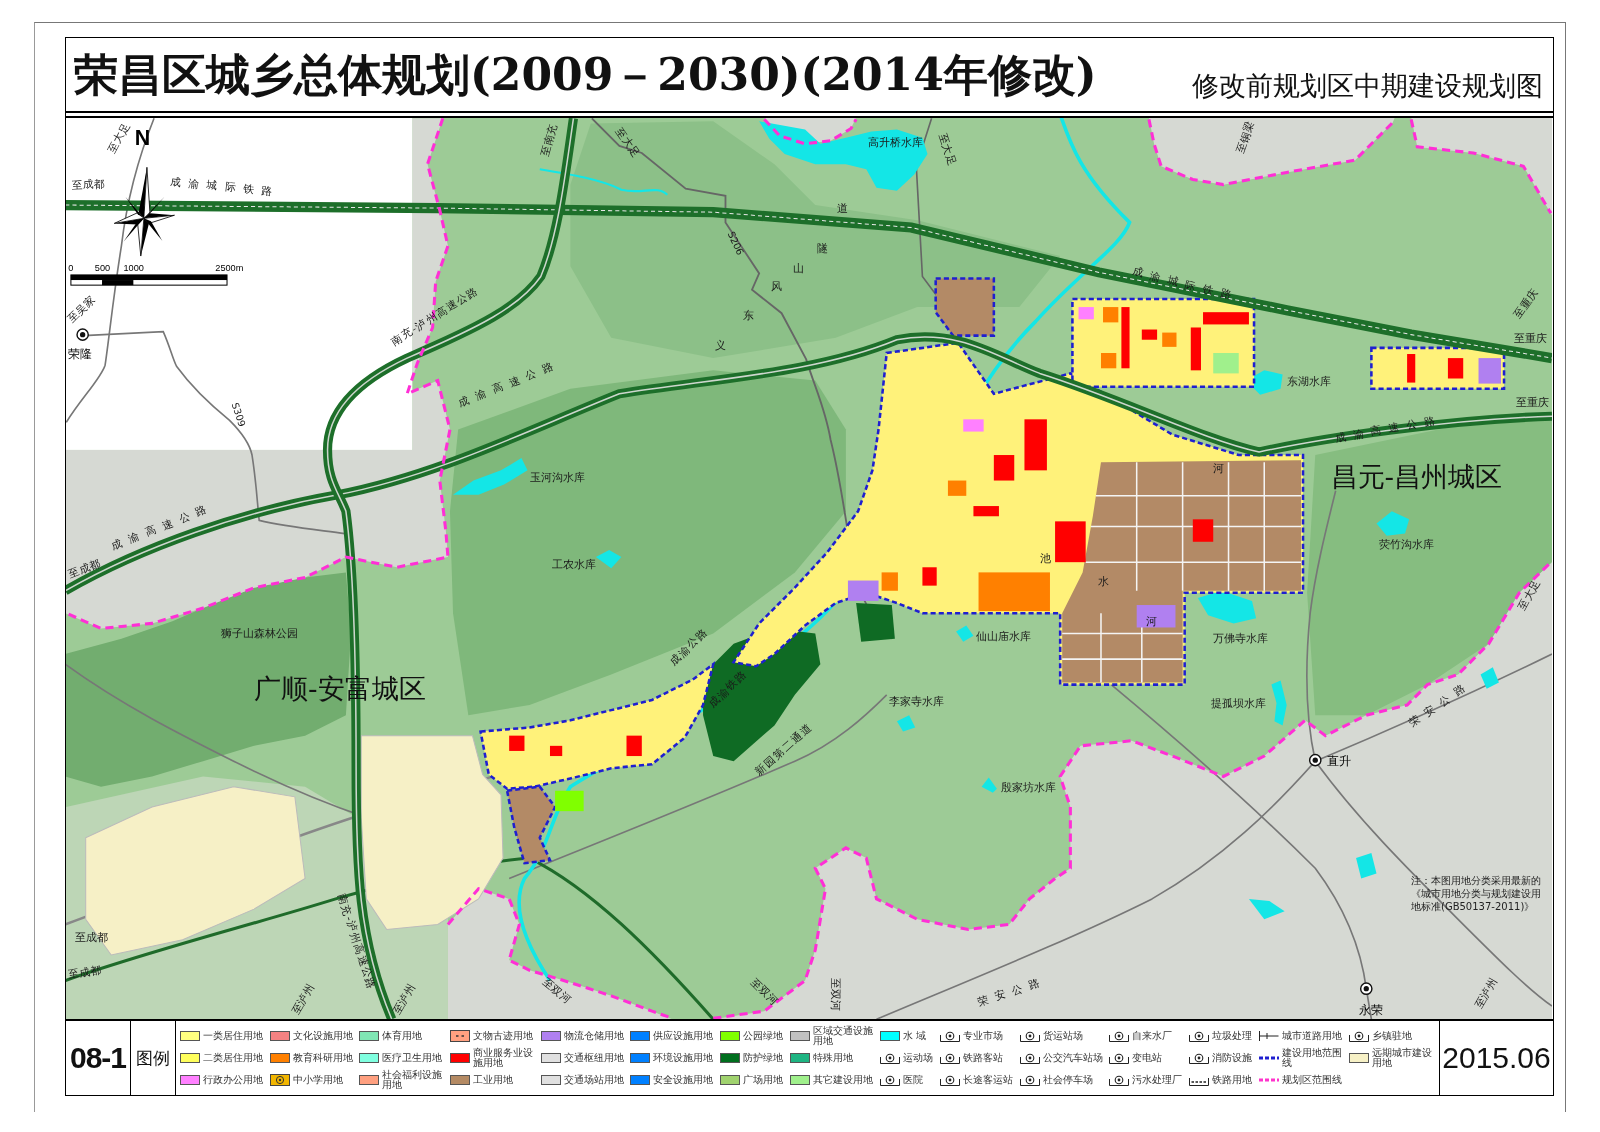 The height and width of the screenshot is (1132, 1600). Describe the element at coordinates (133, 268) in the screenshot. I see `scale-label: 1000` at that location.